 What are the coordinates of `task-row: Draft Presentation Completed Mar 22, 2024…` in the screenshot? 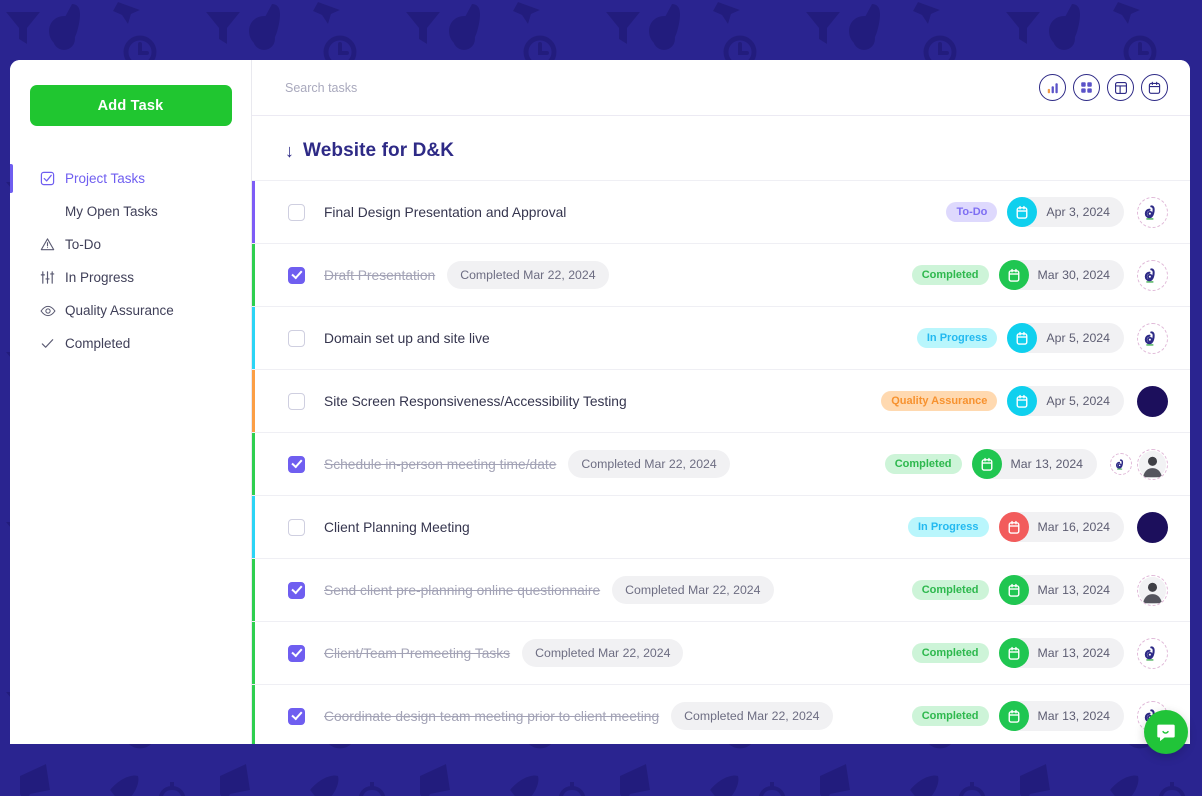 It's located at (721, 274).